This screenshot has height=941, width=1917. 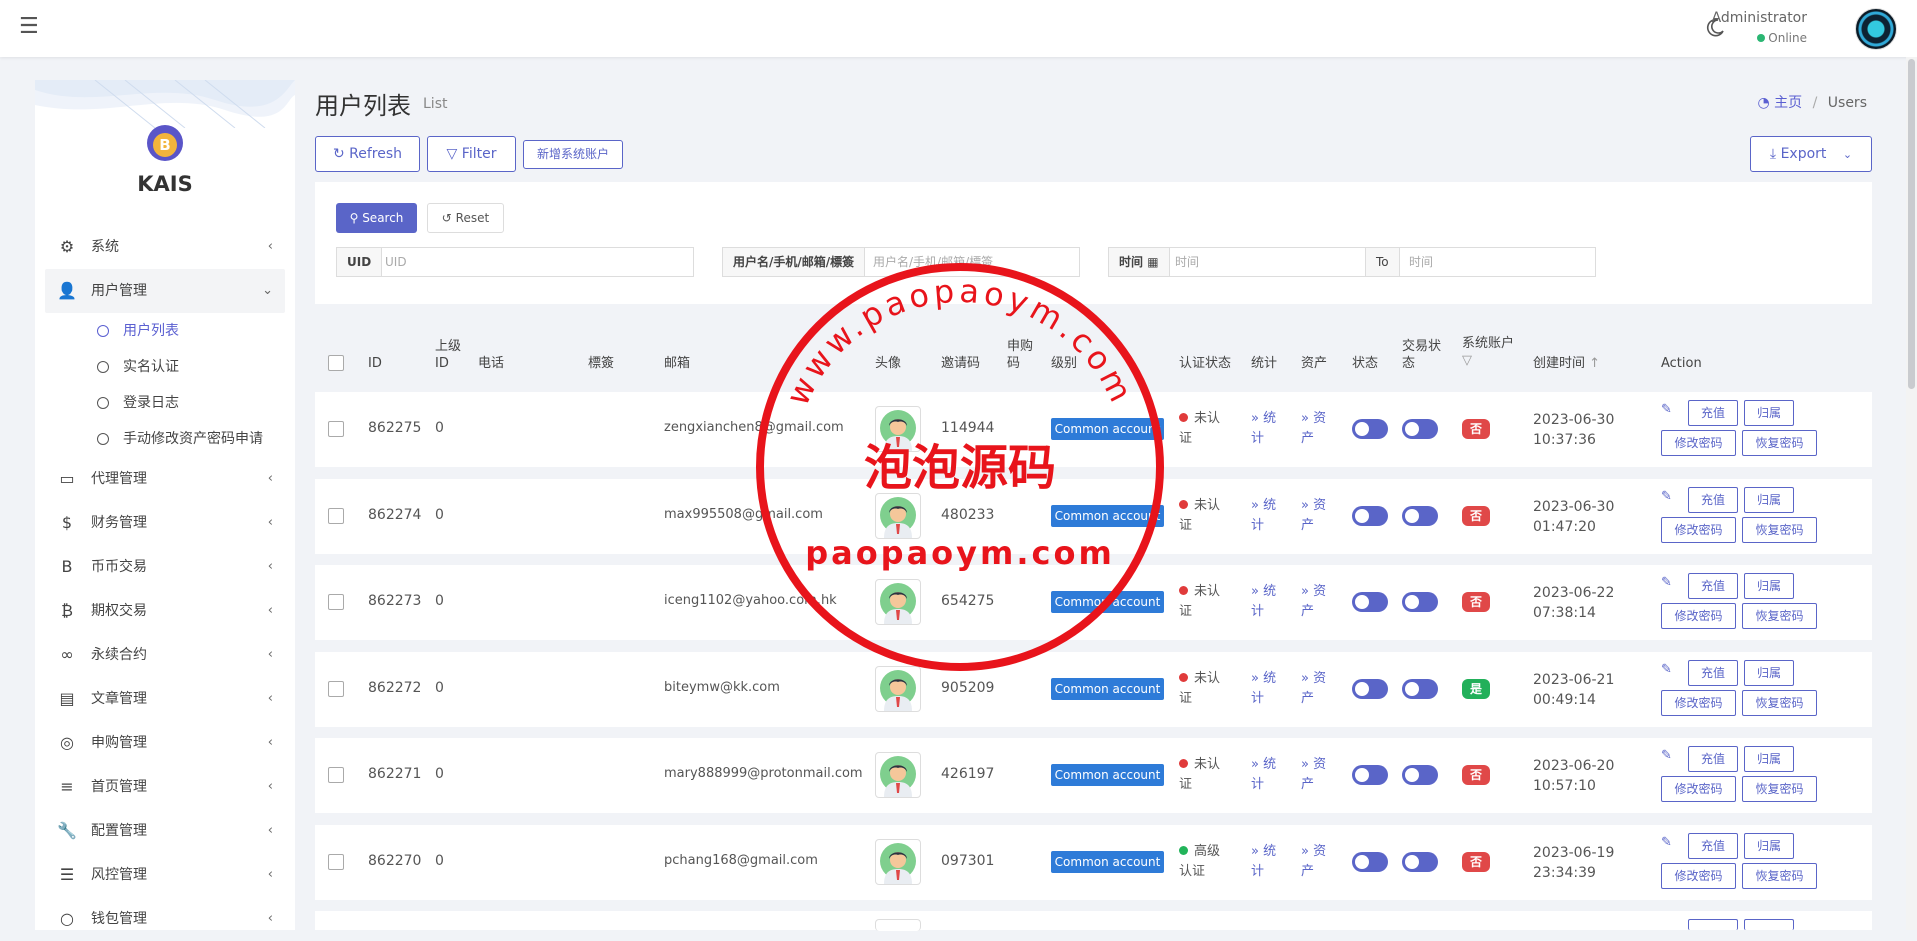 I want to click on add-system-account-button: 新增系统账户, so click(x=573, y=154).